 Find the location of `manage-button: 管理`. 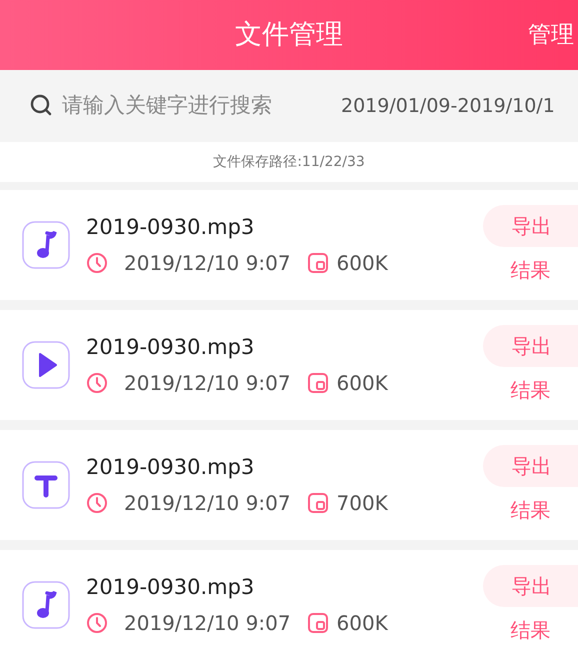

manage-button: 管理 is located at coordinates (551, 35).